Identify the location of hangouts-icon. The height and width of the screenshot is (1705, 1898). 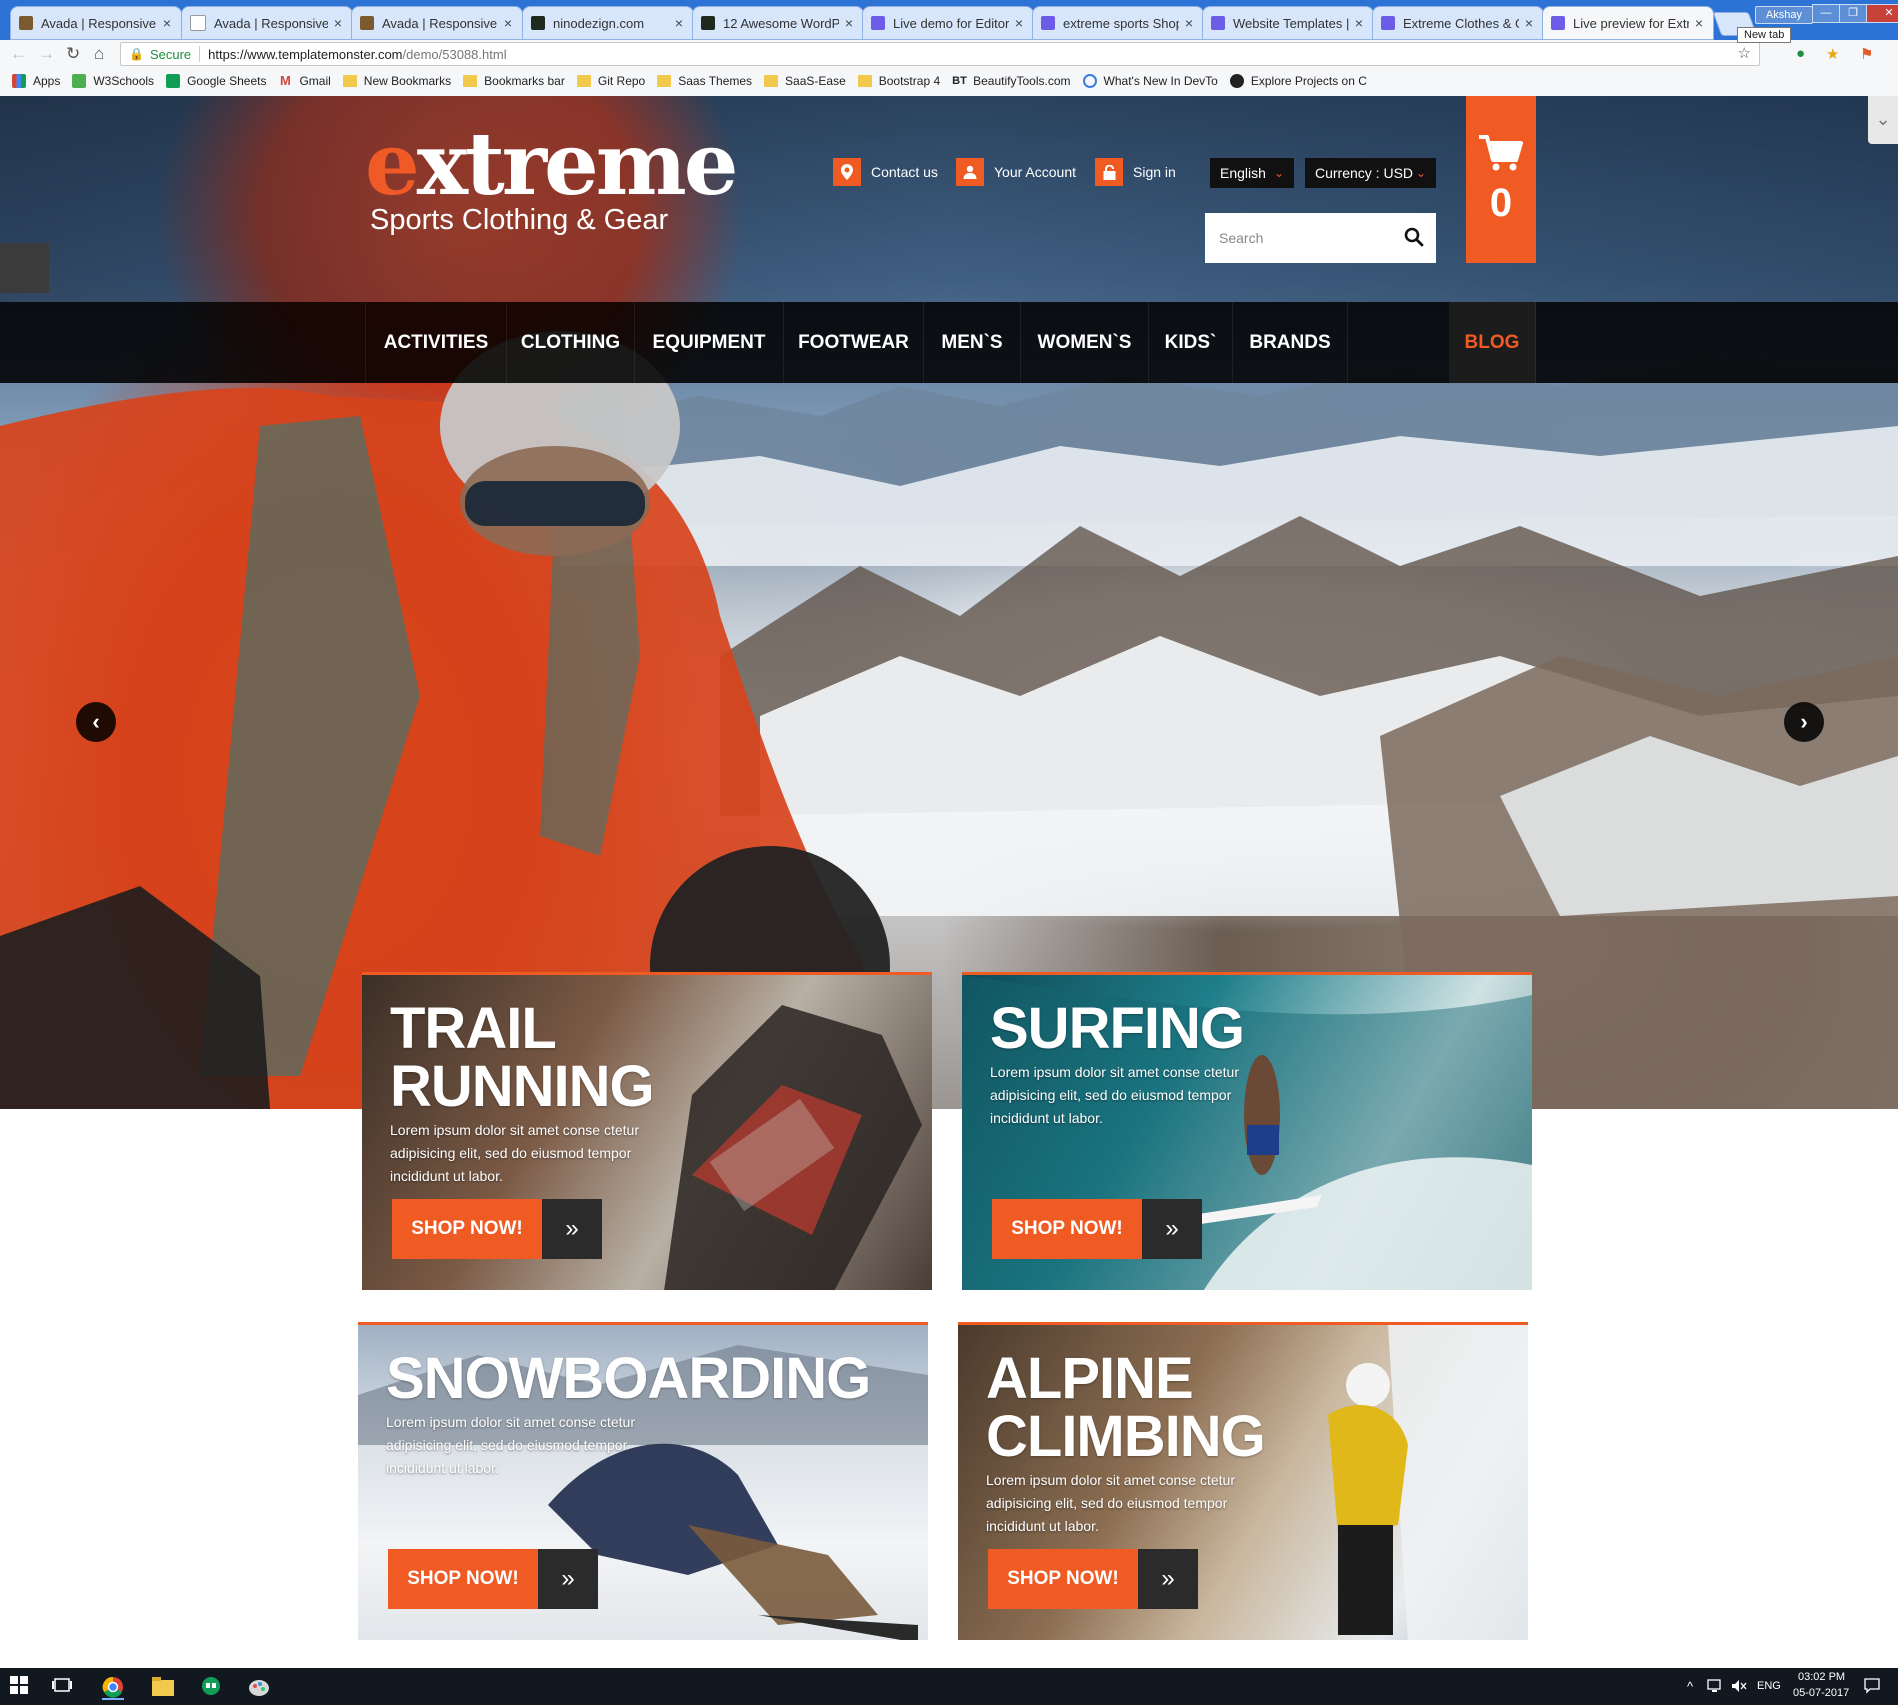
(211, 1687).